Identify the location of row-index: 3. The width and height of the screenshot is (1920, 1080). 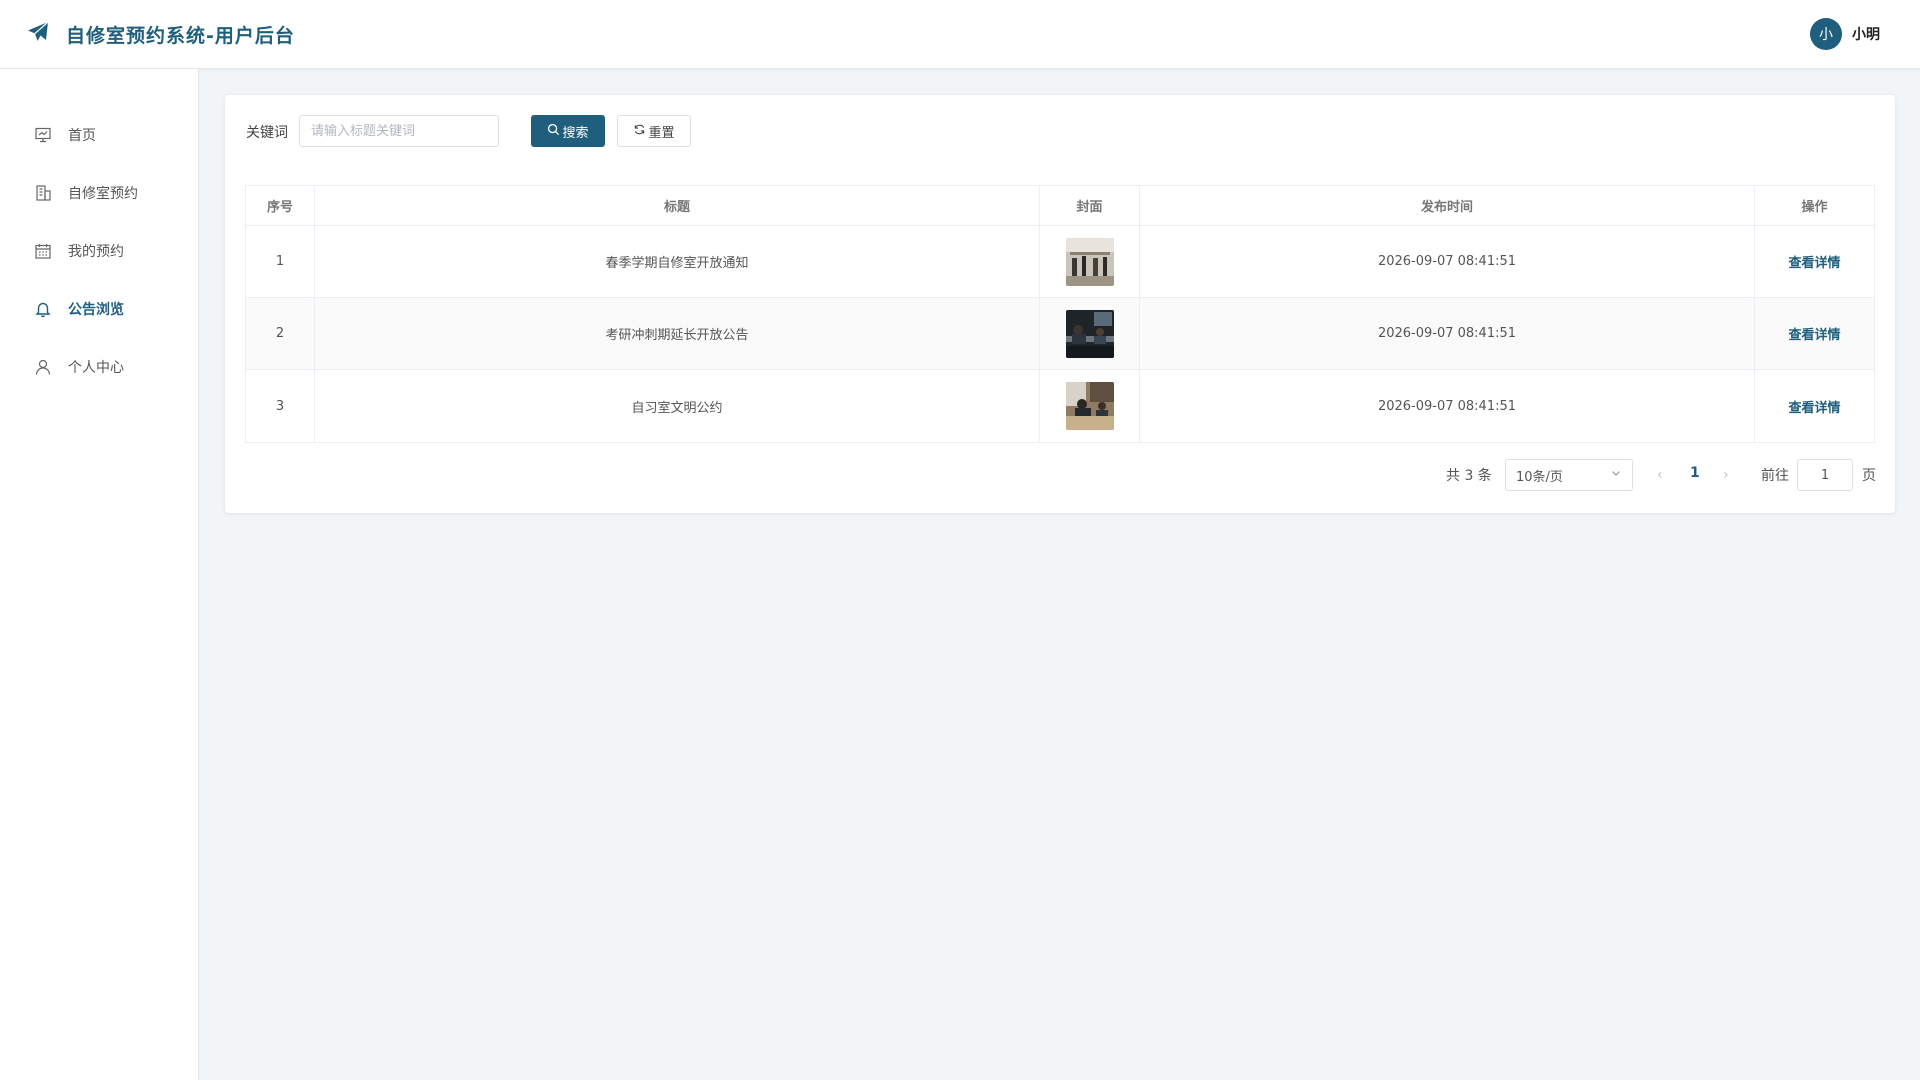
(280, 406).